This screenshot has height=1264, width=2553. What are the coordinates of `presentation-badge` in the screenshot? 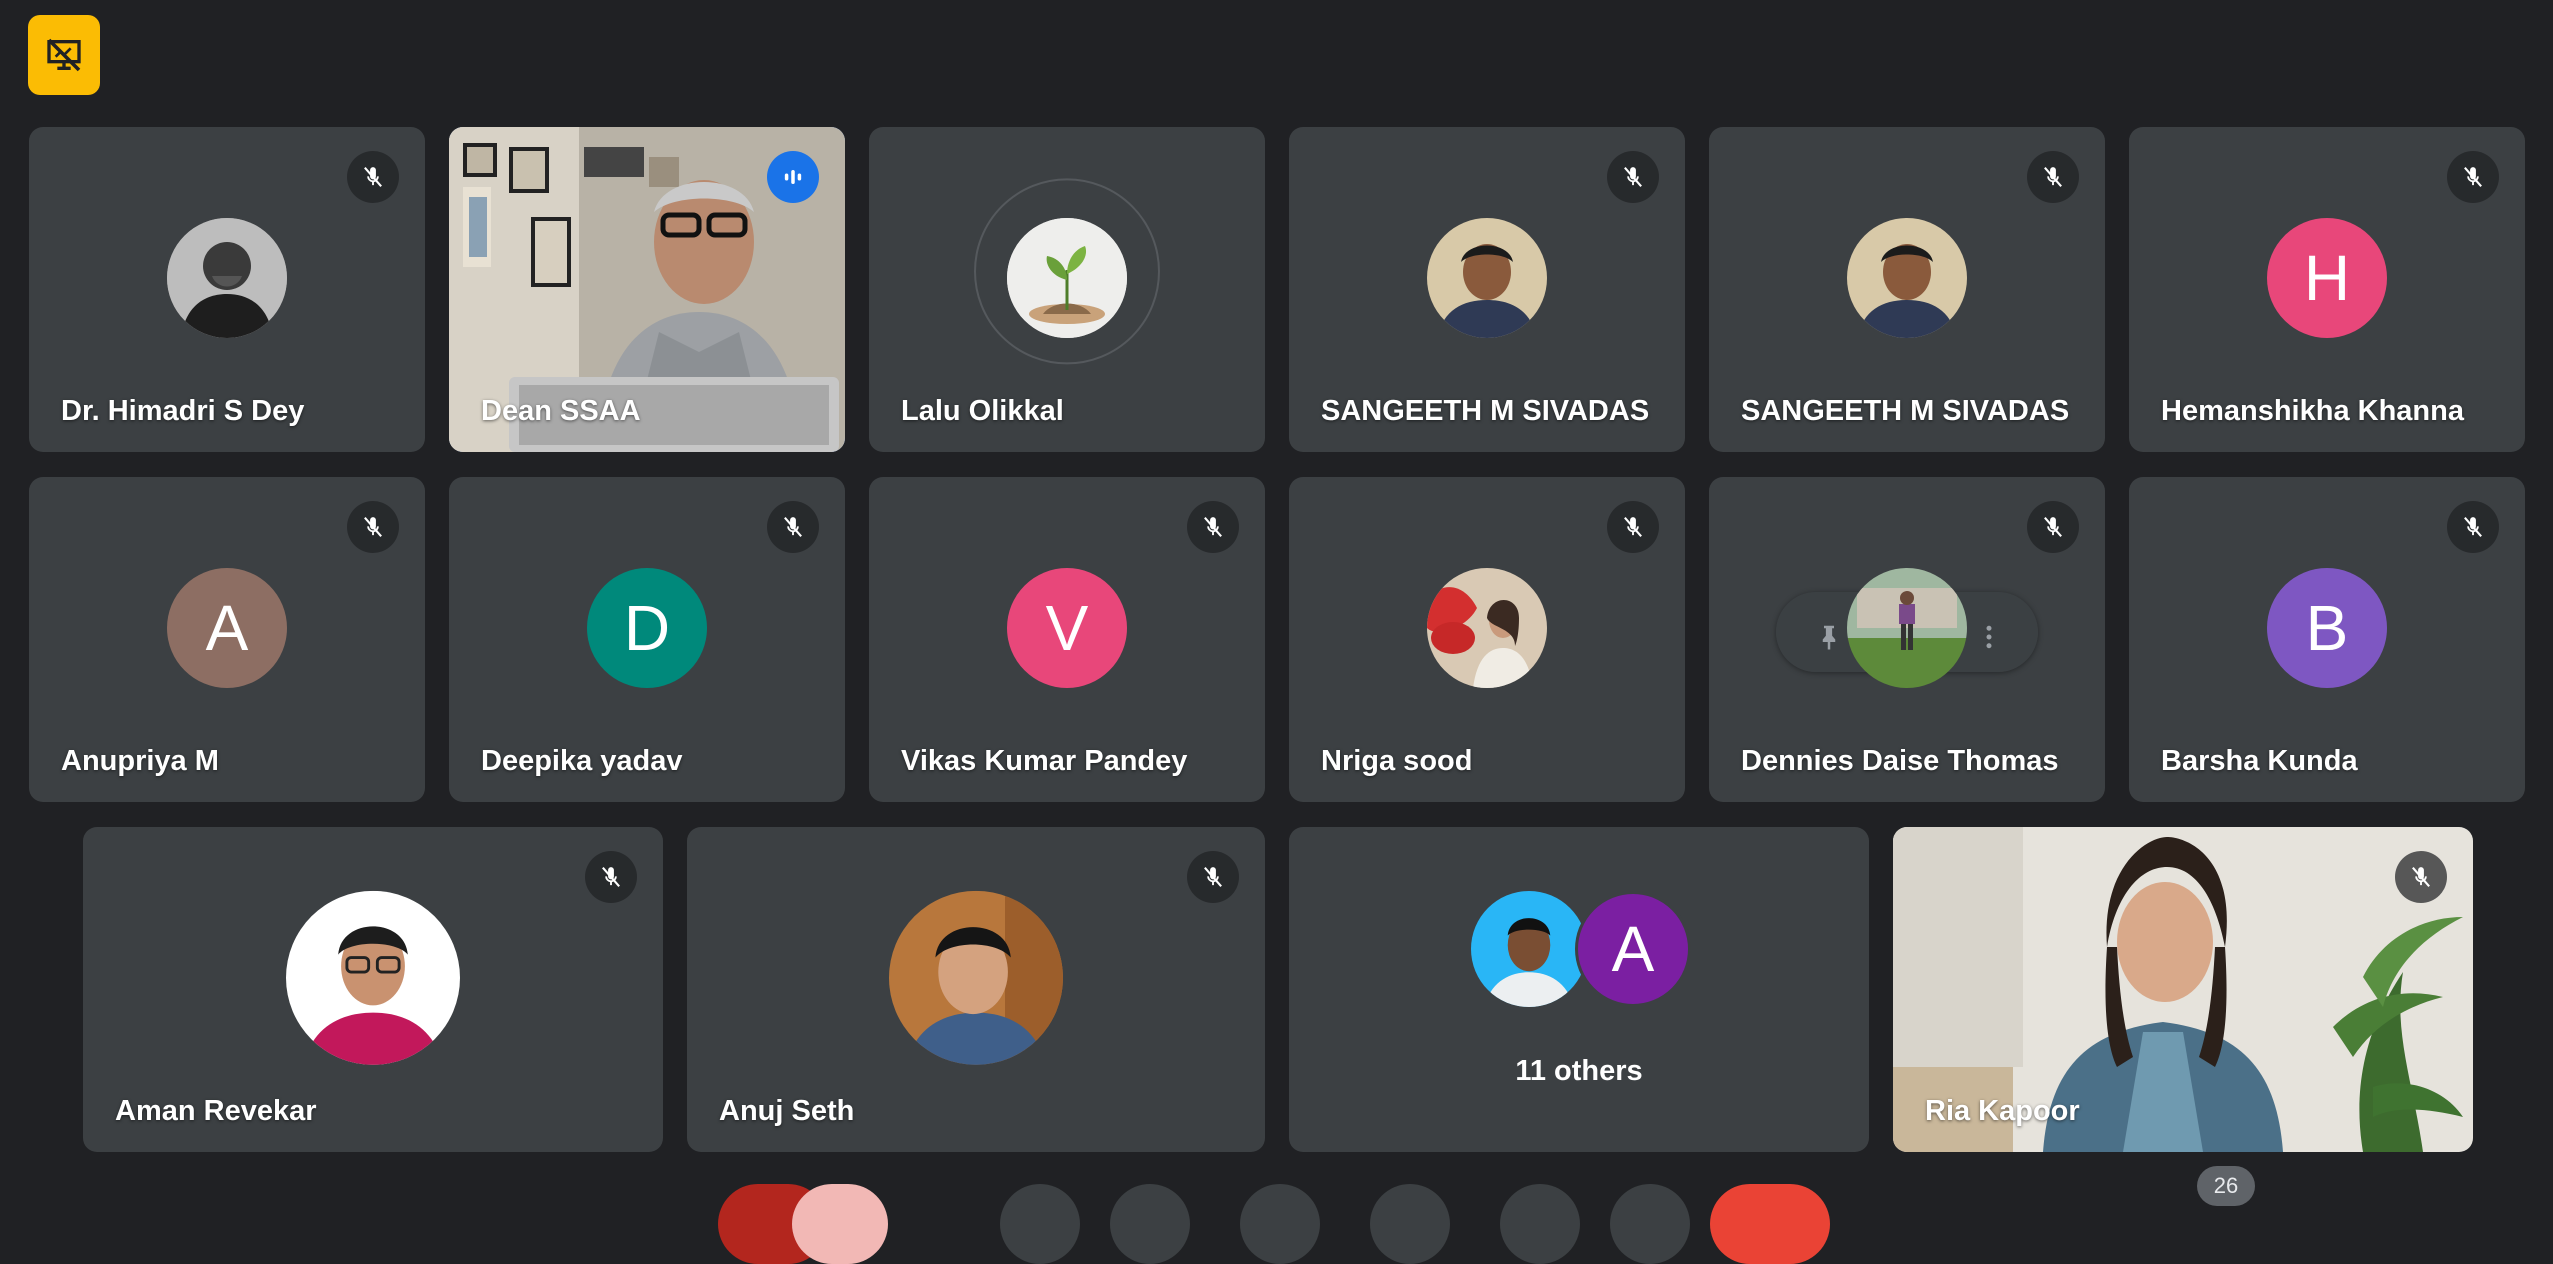 It's located at (64, 55).